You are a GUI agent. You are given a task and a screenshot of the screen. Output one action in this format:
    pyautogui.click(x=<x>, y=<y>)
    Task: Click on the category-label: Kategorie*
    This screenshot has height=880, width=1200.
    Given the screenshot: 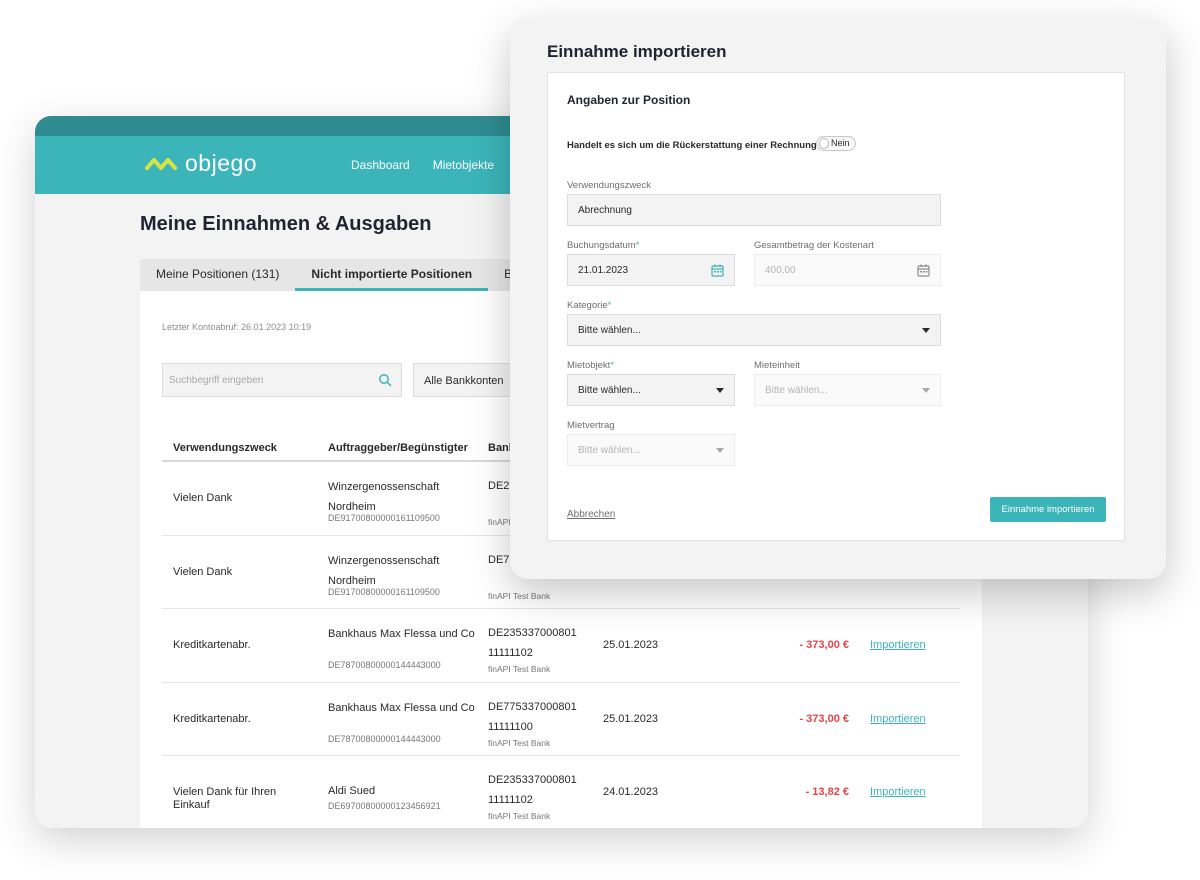 What is the action you would take?
    pyautogui.click(x=589, y=305)
    